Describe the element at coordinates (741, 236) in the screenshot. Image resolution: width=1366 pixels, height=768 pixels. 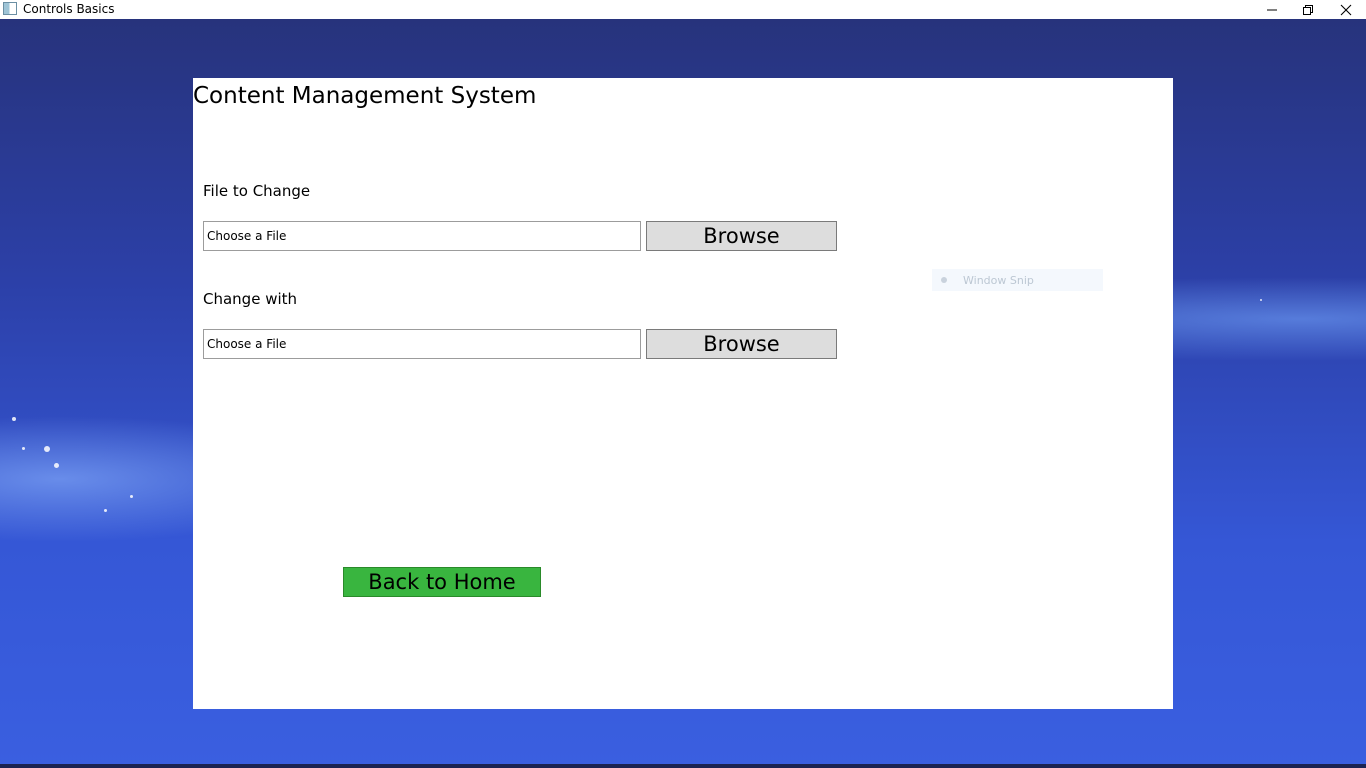
I see `browse-file-to-change-button: Browse` at that location.